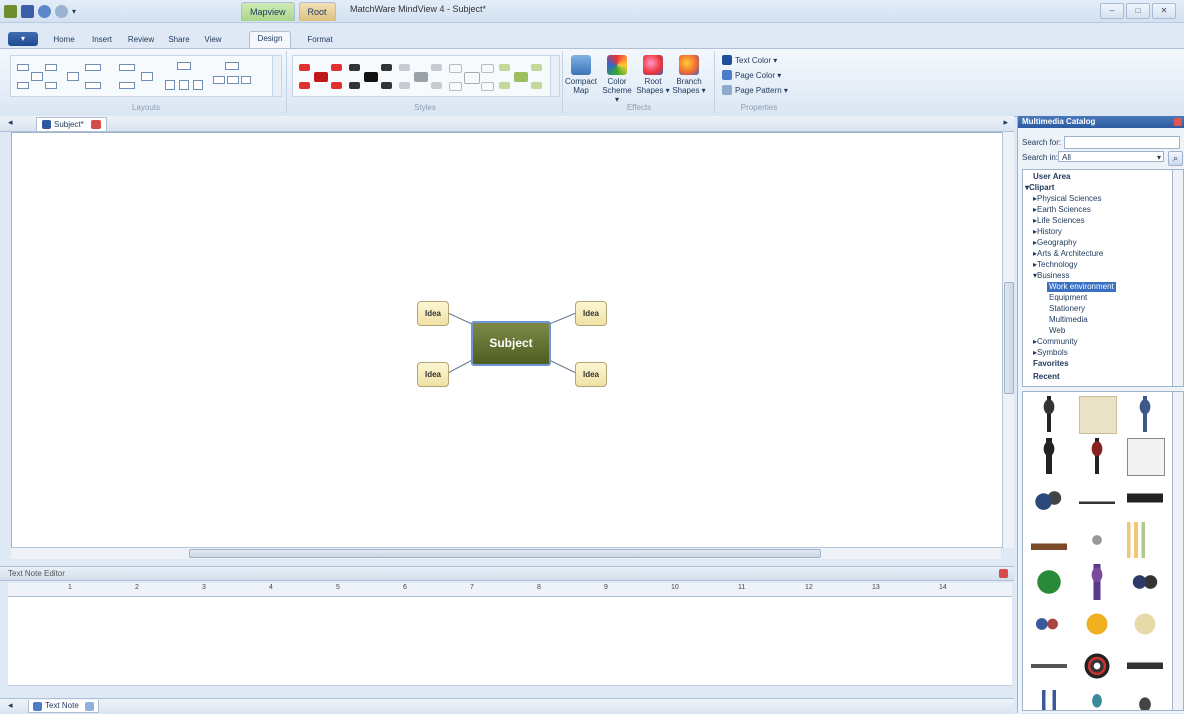 This screenshot has height=714, width=1184. What do you see at coordinates (689, 75) in the screenshot?
I see `branch-shapes-button: Branch Shapes ▾` at bounding box center [689, 75].